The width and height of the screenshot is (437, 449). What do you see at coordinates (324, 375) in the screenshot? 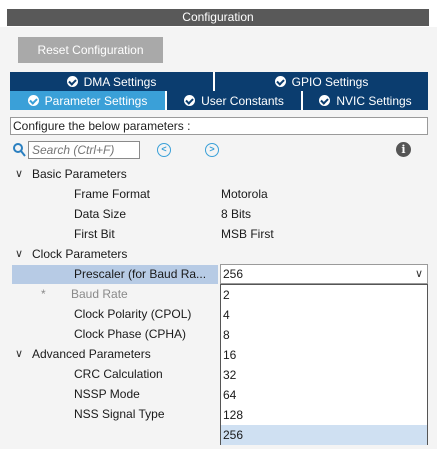
I see `dropdown-option: 32` at bounding box center [324, 375].